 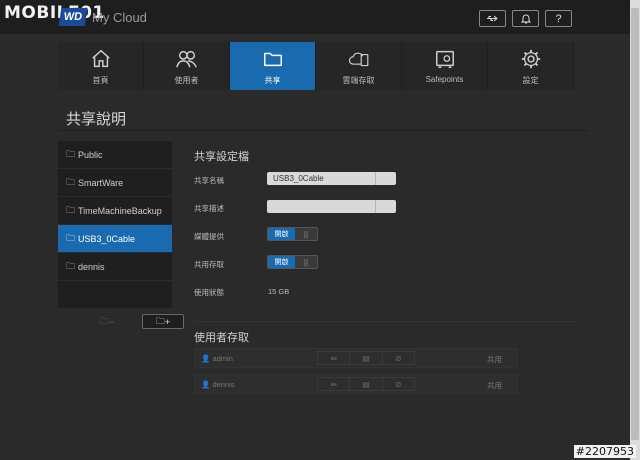 I want to click on bell-icon, so click(x=525, y=18).